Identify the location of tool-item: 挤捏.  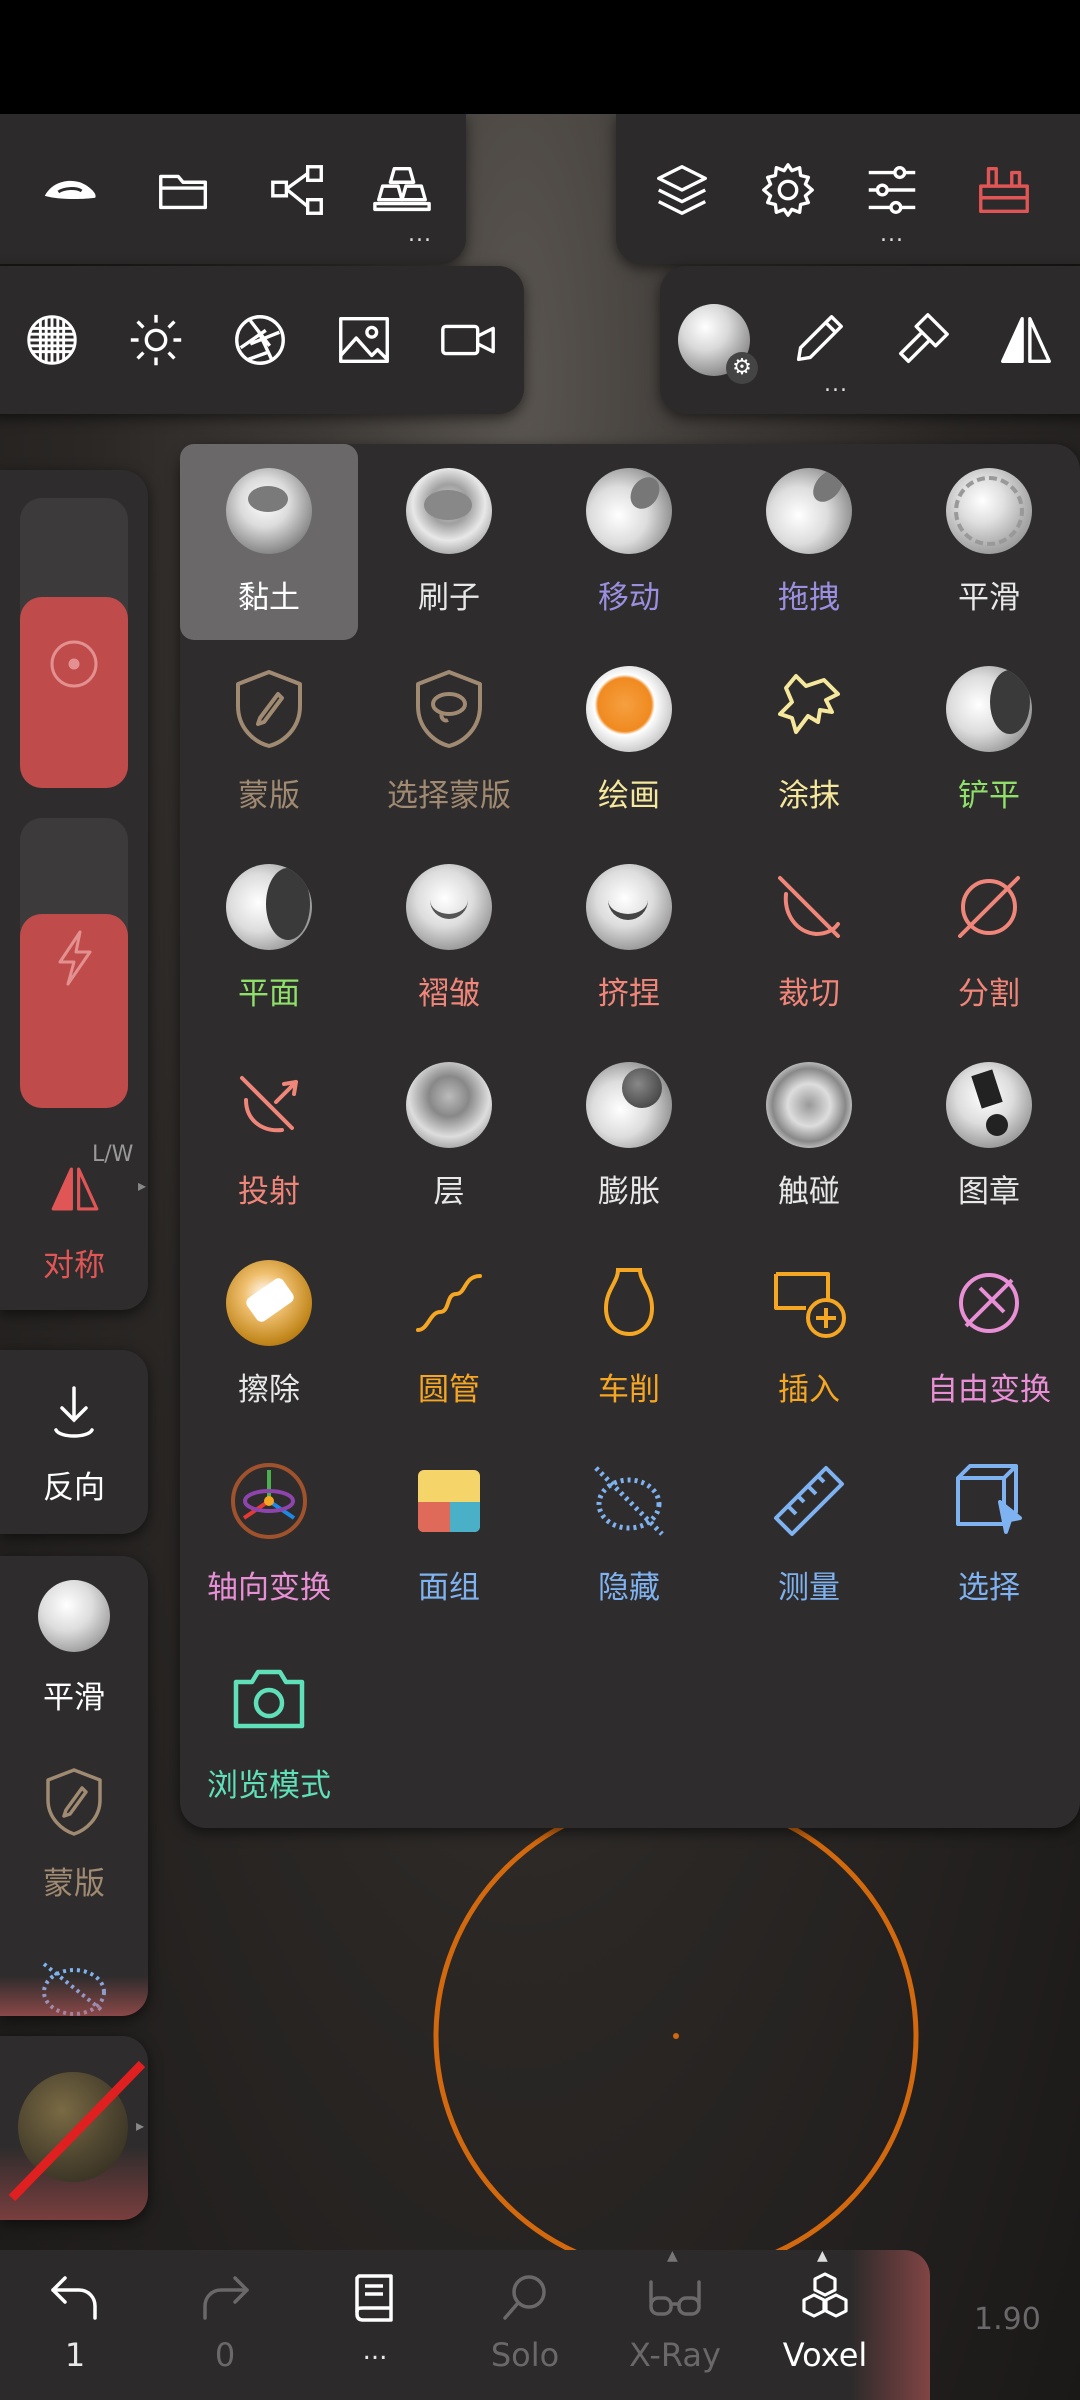
(629, 938).